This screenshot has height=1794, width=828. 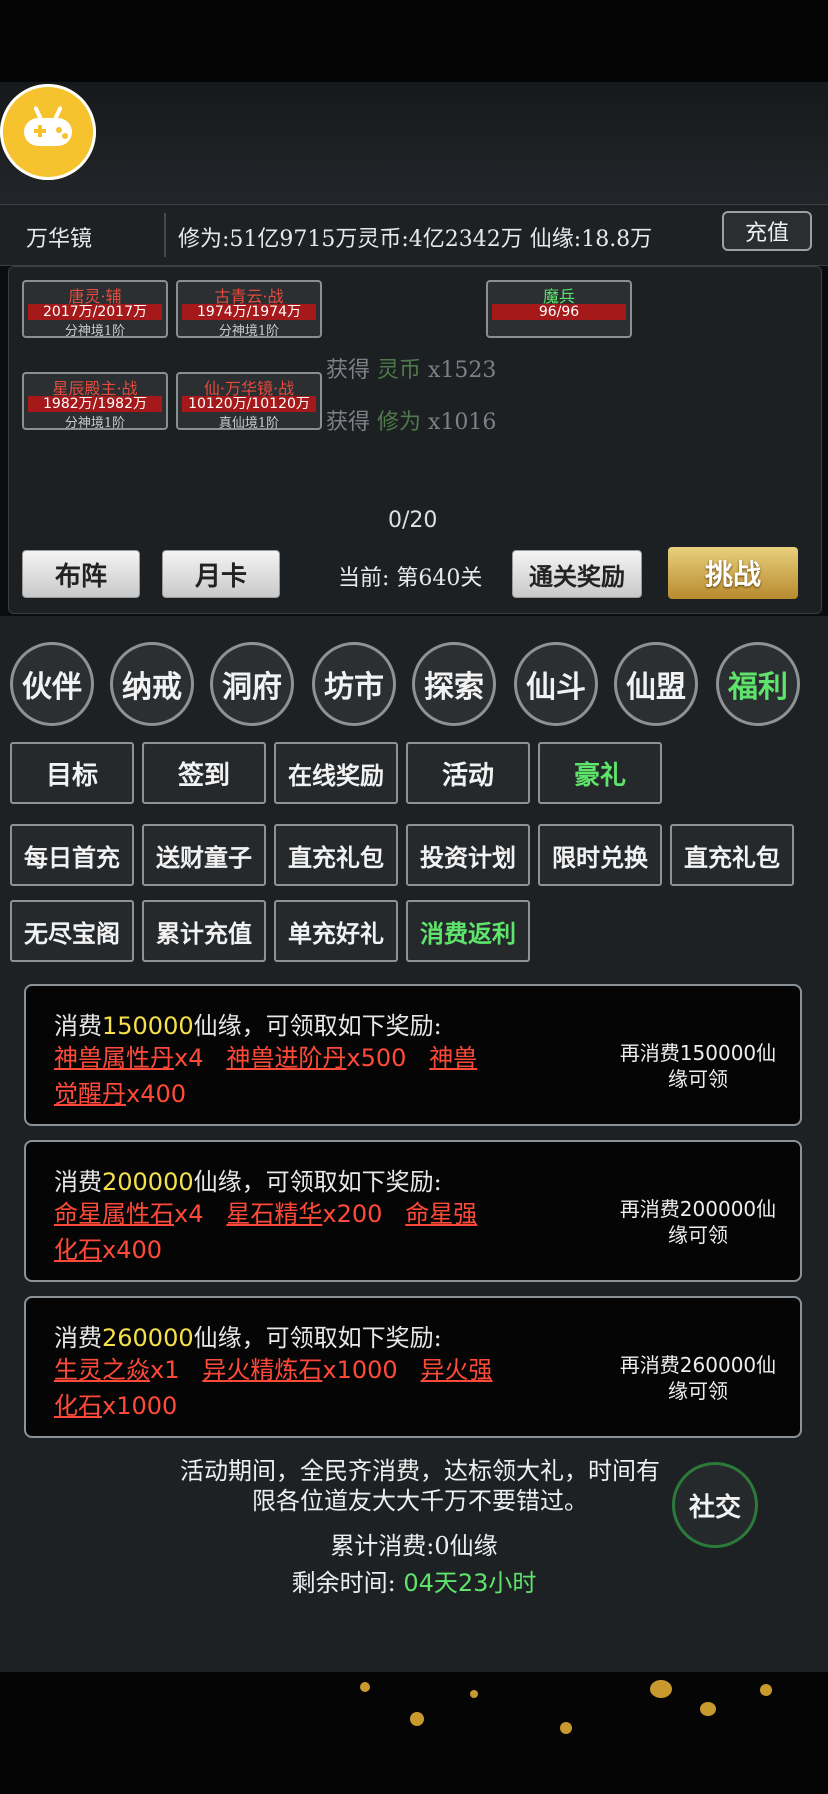 I want to click on remaining-time: 剩余时间: 04天23小时, so click(x=414, y=1583).